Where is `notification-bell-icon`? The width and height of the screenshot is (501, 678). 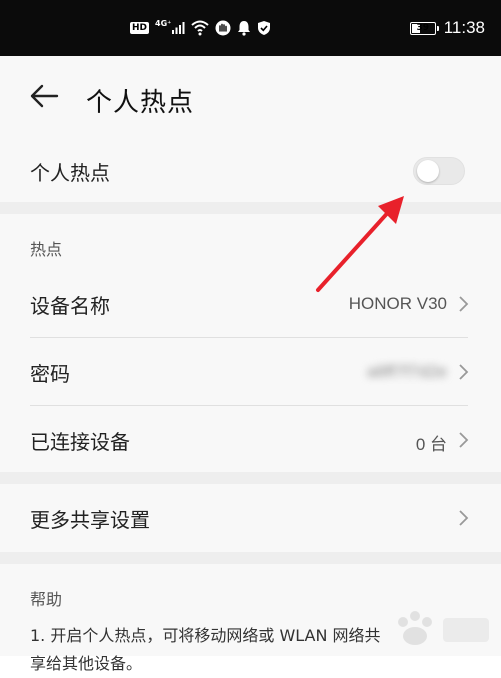 notification-bell-icon is located at coordinates (244, 28).